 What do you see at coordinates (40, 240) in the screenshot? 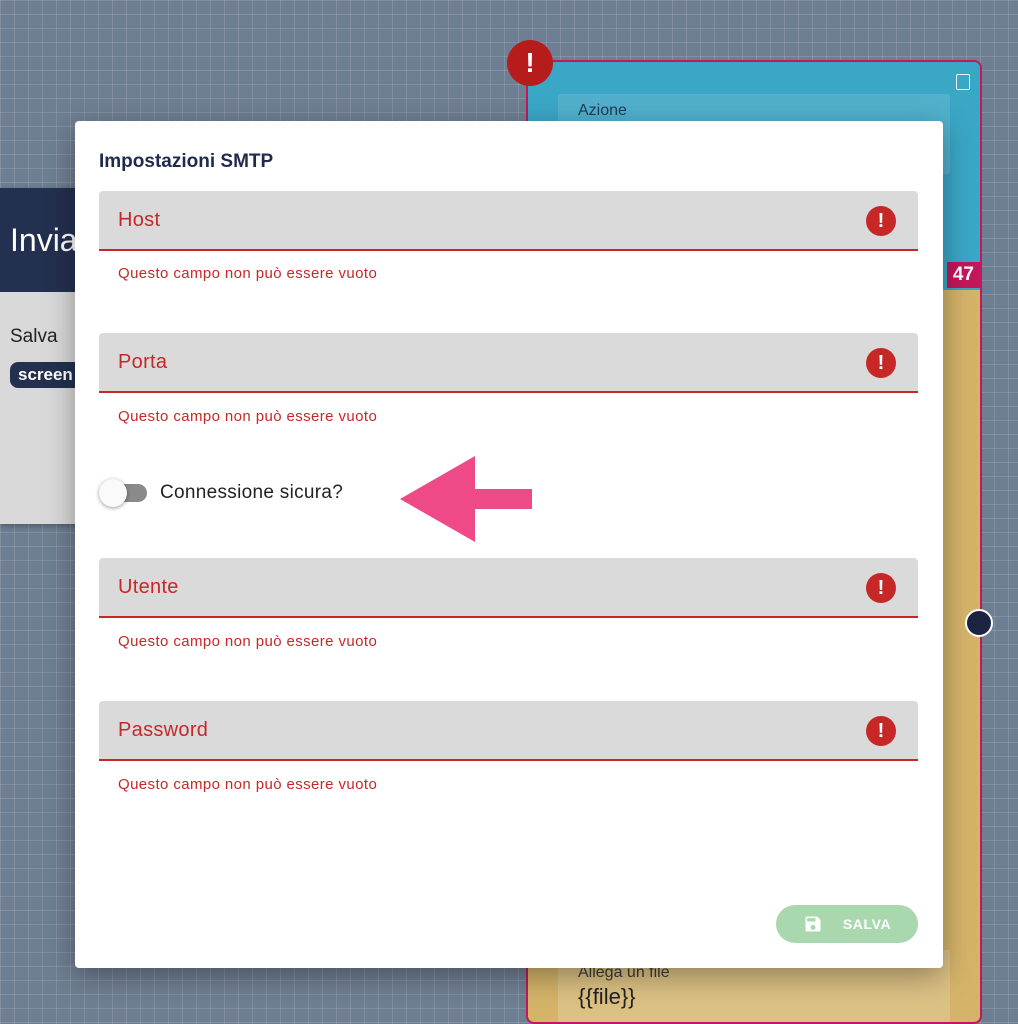
I see `workflow-node-title: Invia` at bounding box center [40, 240].